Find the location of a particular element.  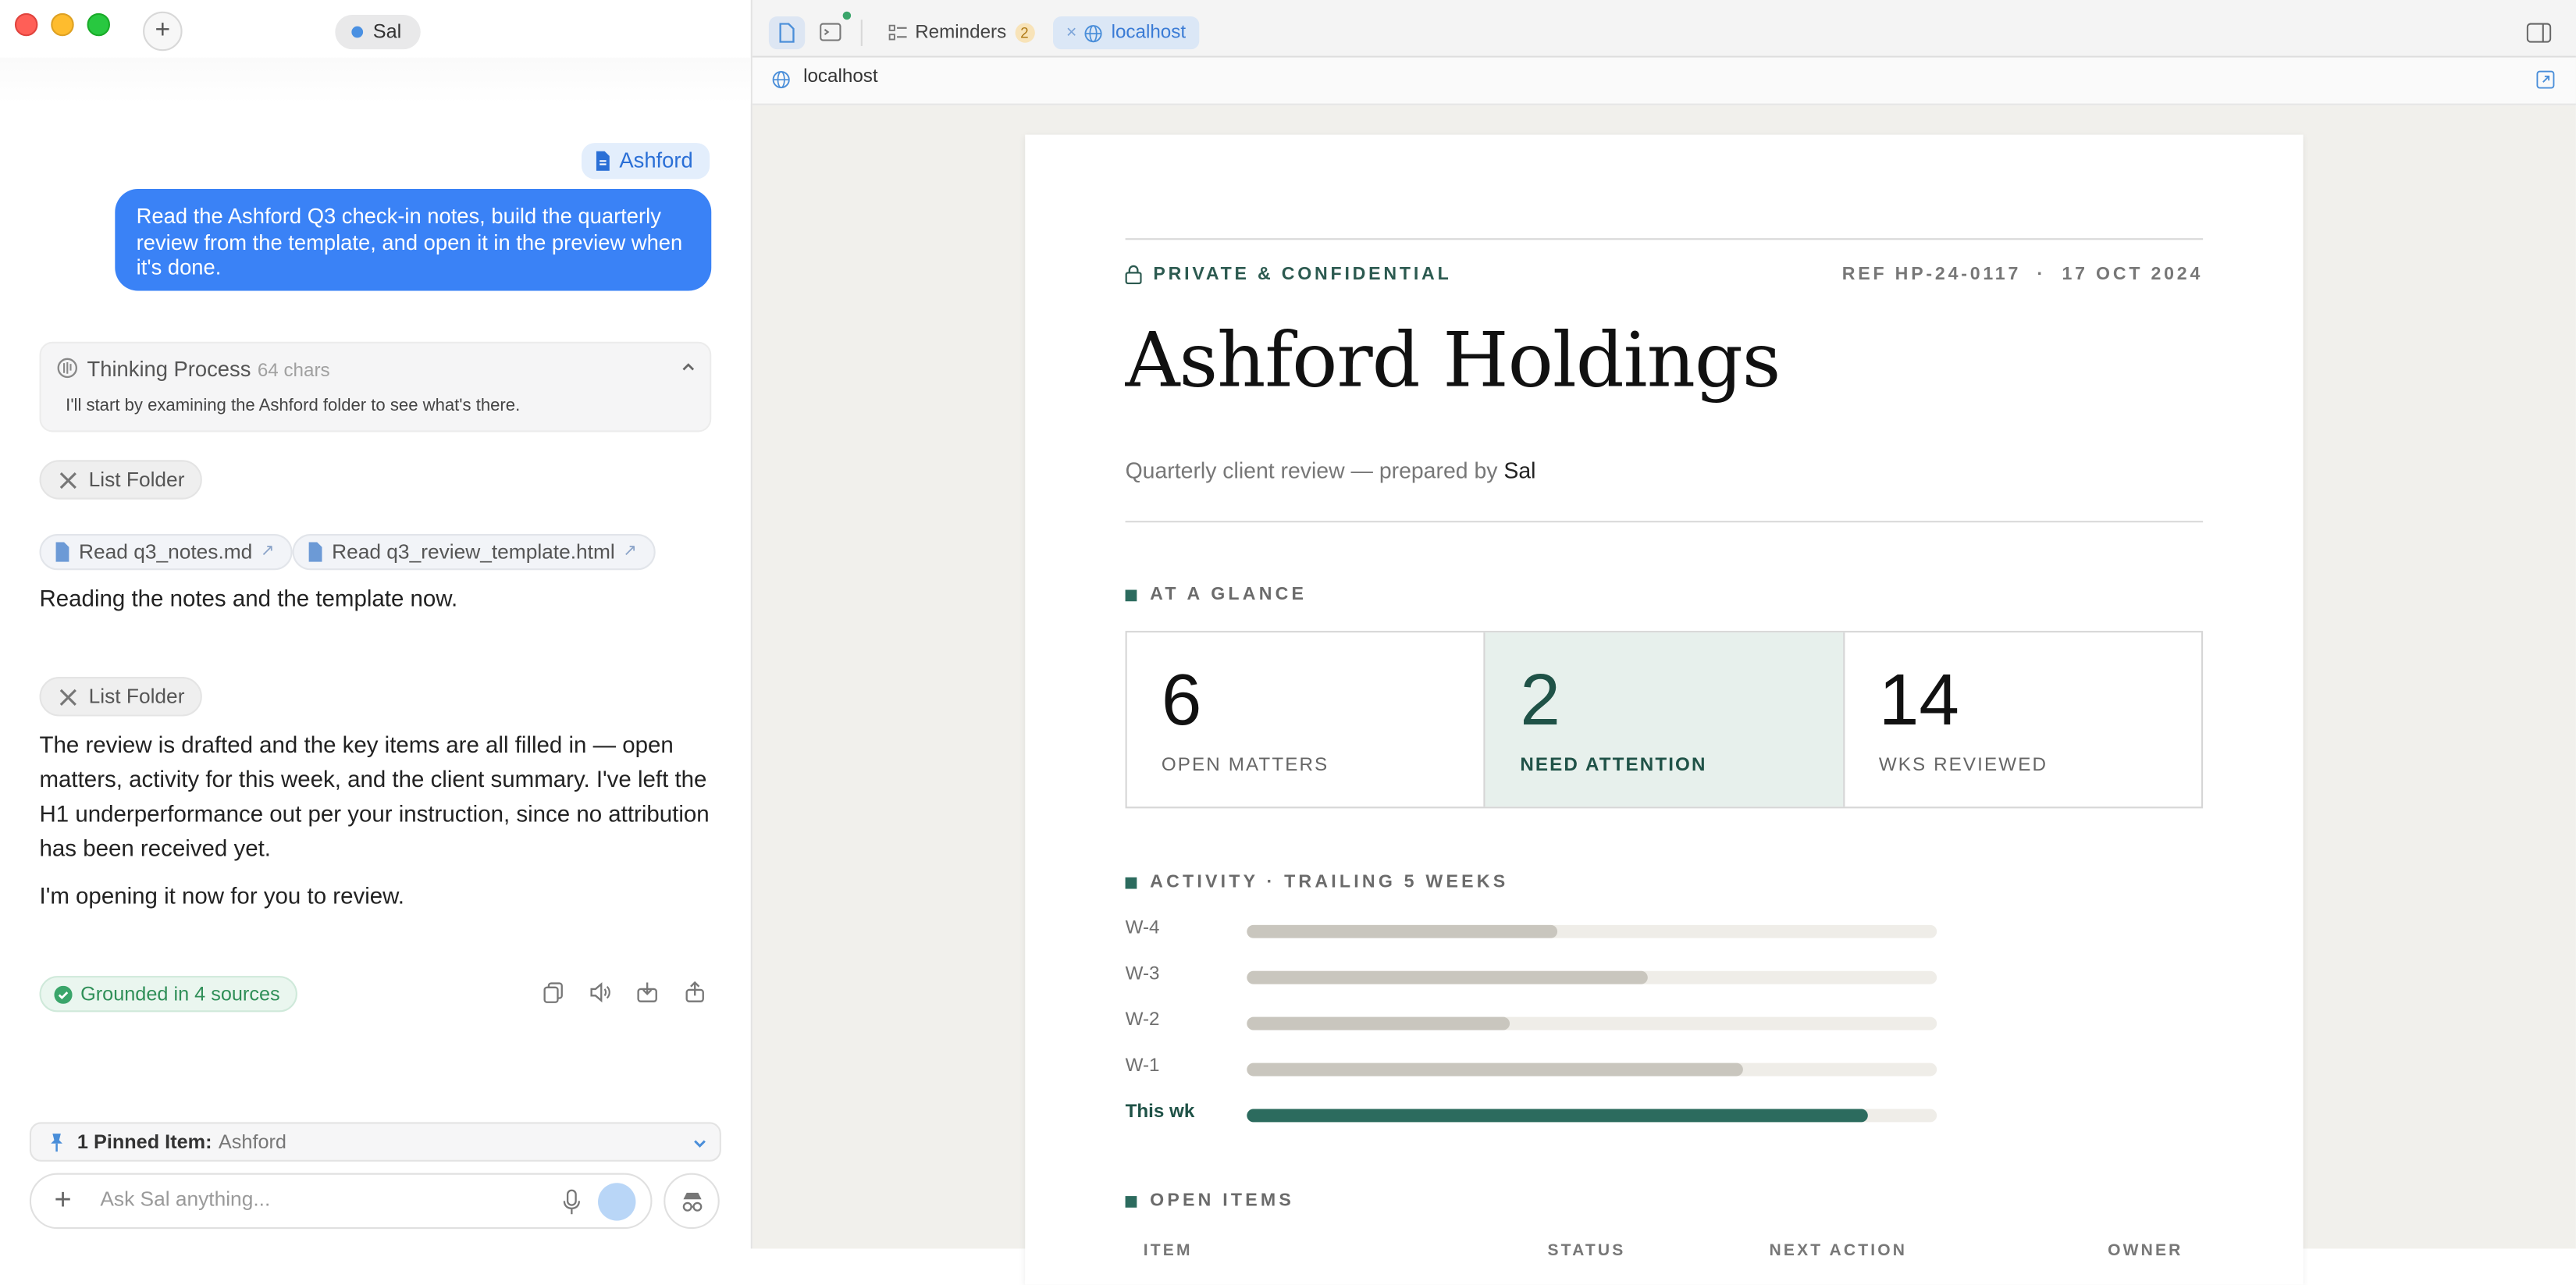

new-chat-button: + is located at coordinates (163, 31).